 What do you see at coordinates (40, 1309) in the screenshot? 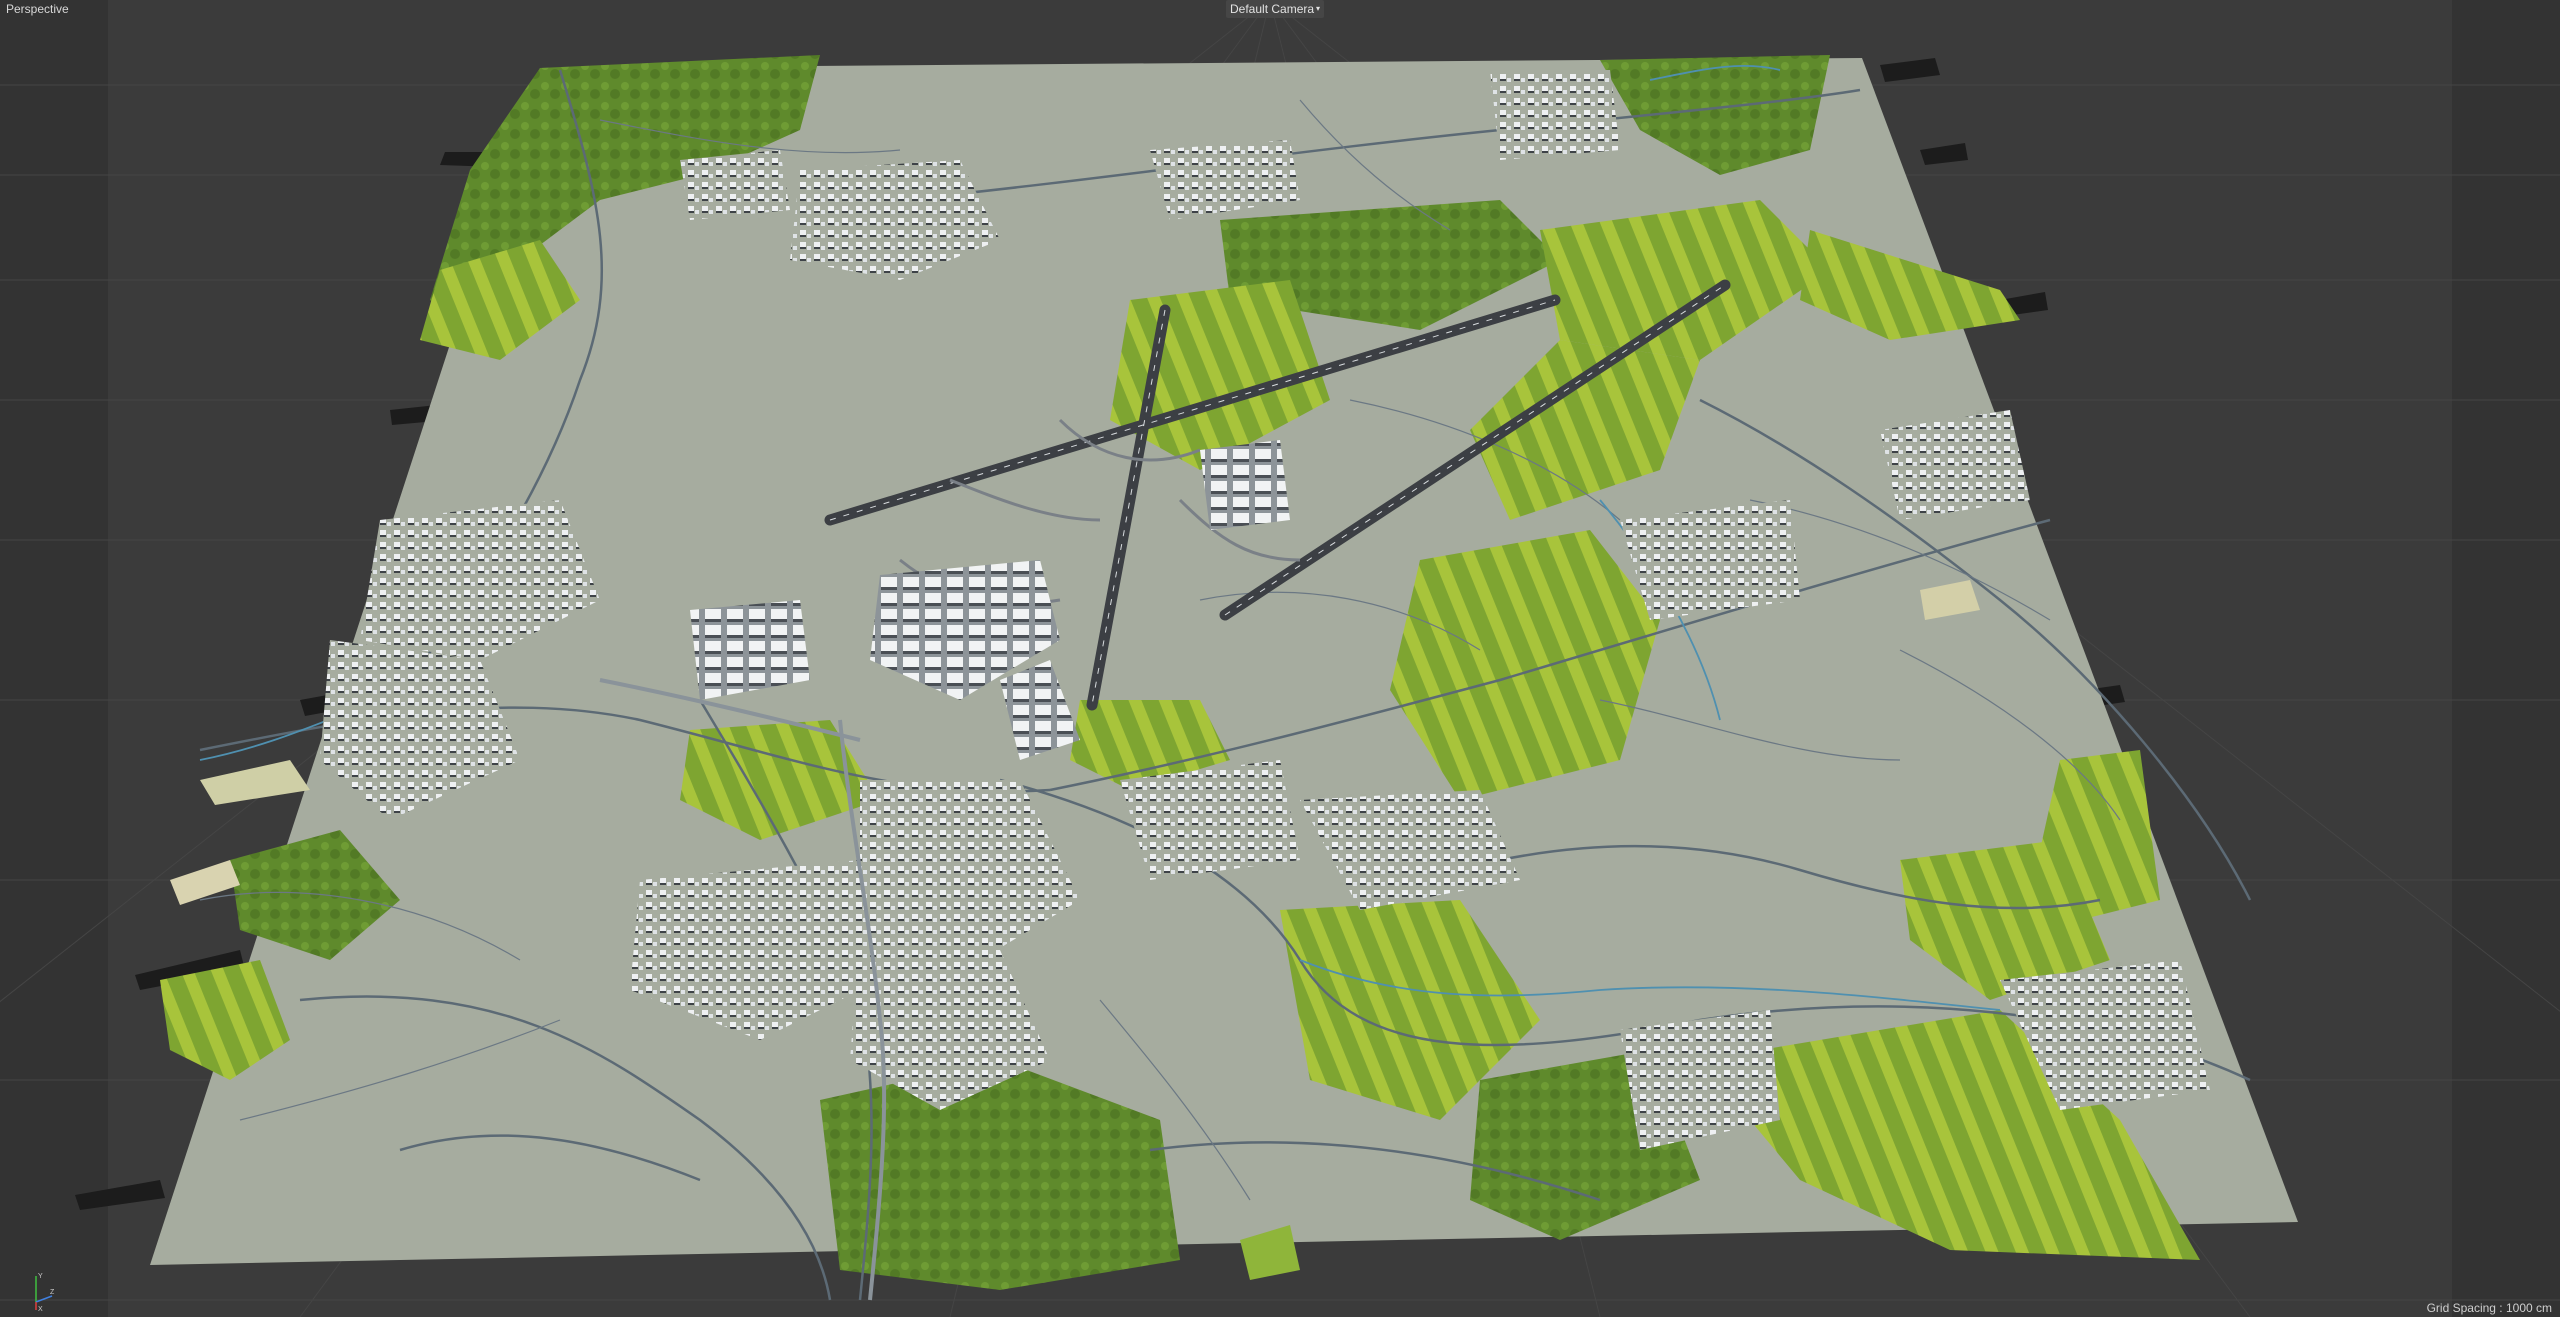
I see `axis-x-label: X` at bounding box center [40, 1309].